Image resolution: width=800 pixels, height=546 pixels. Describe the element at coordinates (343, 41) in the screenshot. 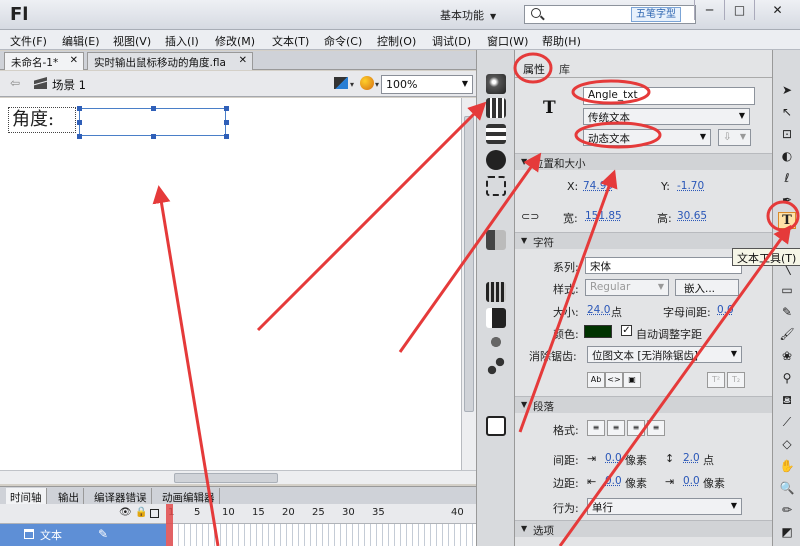

I see `menu-commands: 命令(C)` at that location.